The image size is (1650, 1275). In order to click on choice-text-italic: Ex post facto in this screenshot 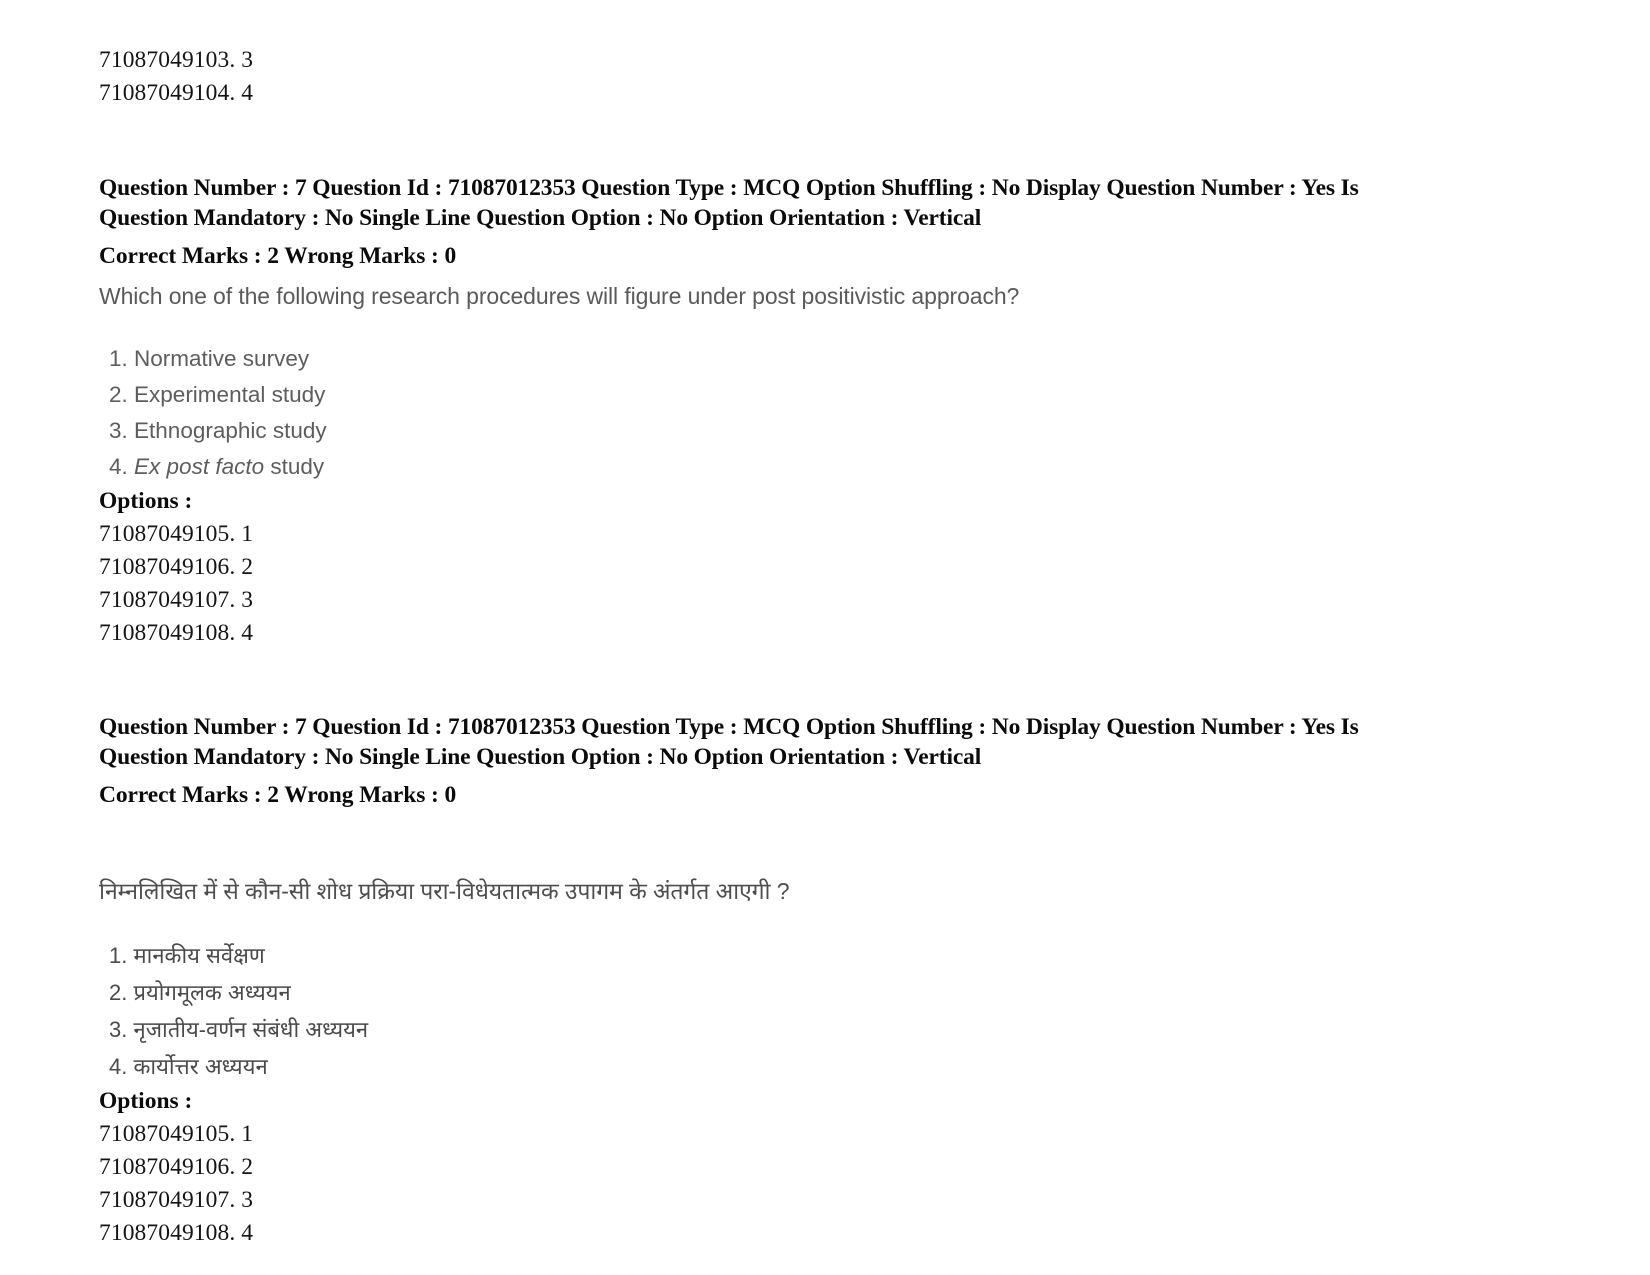, I will do `click(199, 466)`.